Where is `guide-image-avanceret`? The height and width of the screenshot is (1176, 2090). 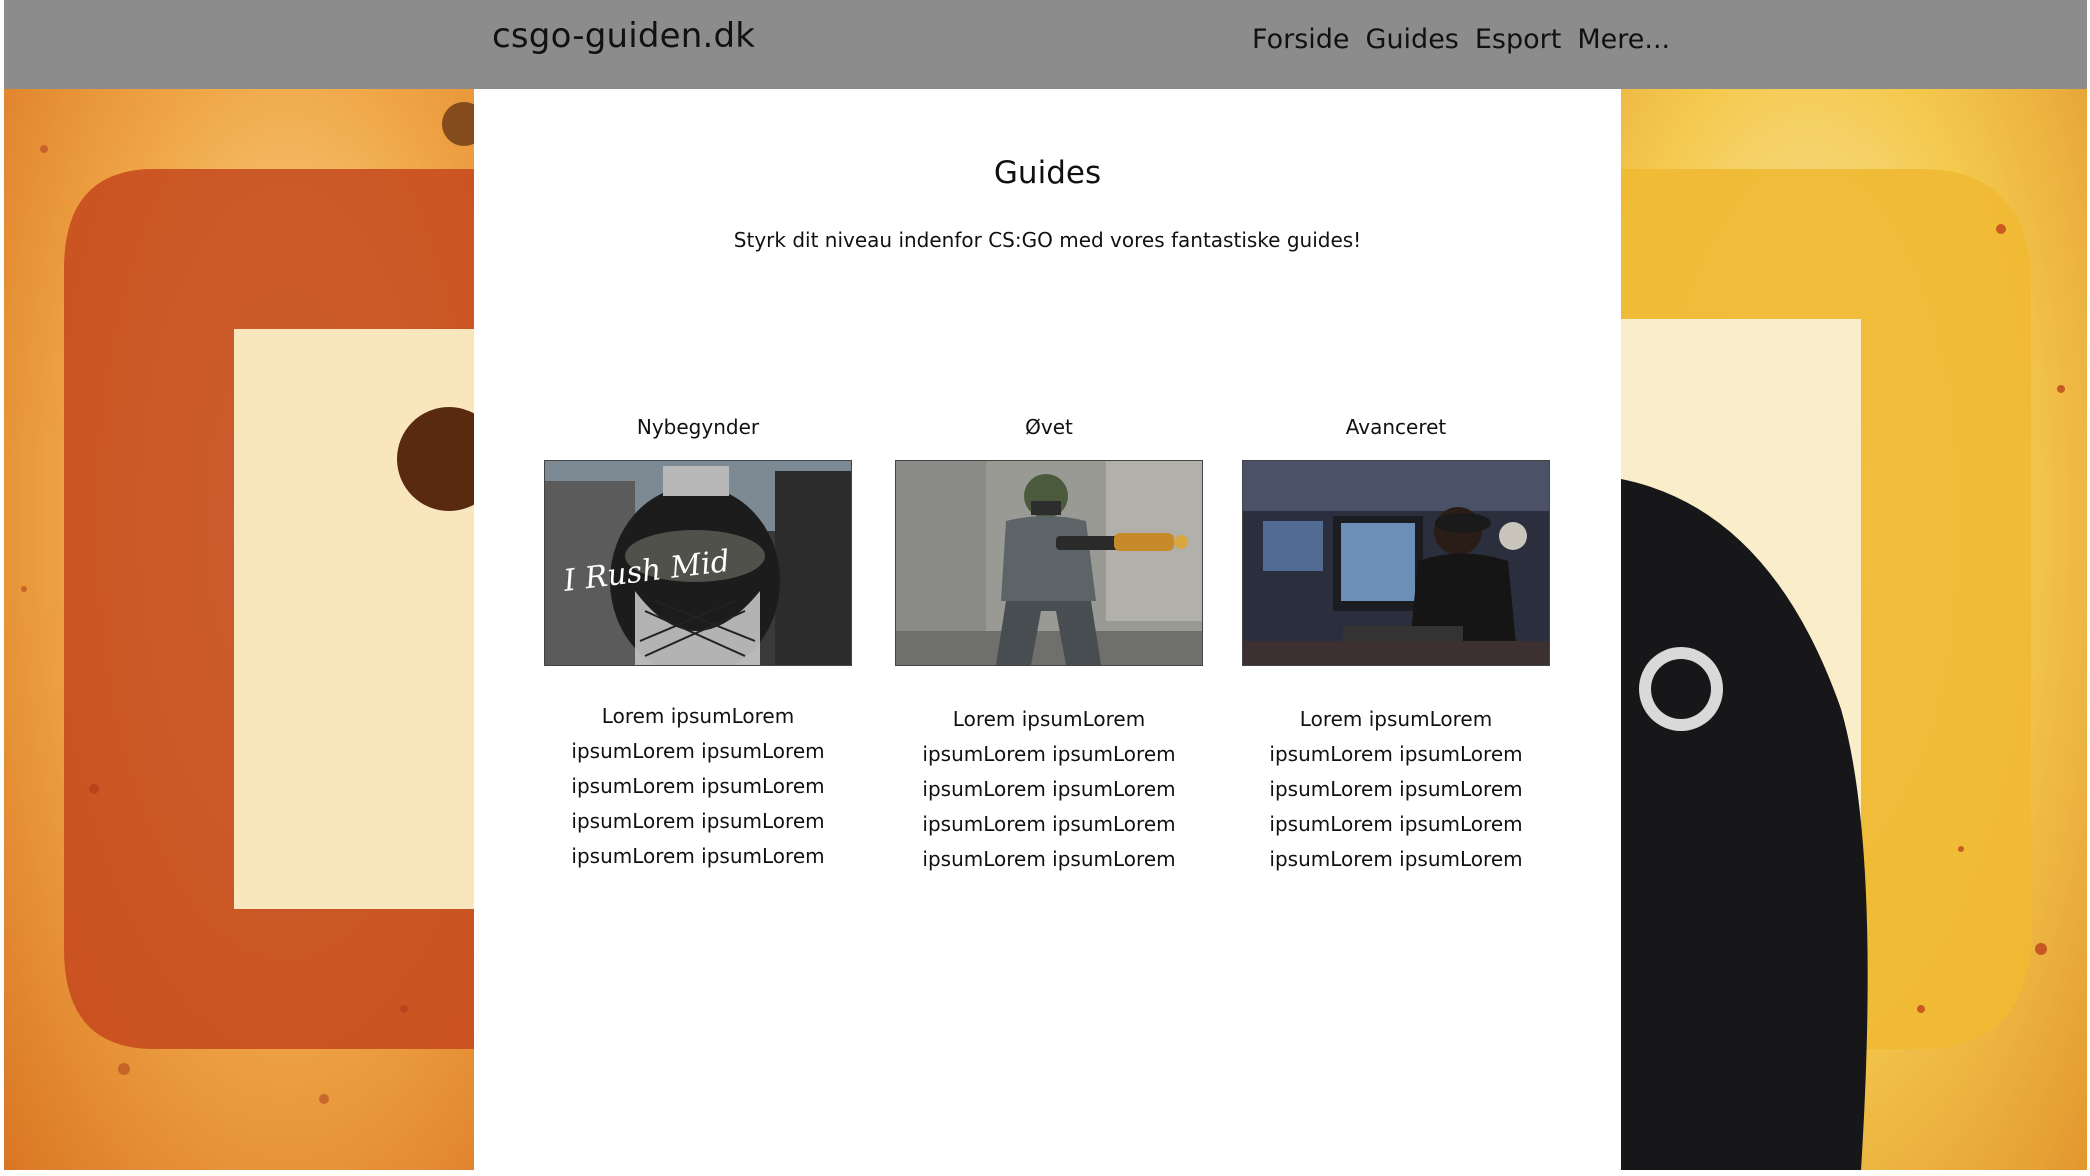 guide-image-avanceret is located at coordinates (1396, 563).